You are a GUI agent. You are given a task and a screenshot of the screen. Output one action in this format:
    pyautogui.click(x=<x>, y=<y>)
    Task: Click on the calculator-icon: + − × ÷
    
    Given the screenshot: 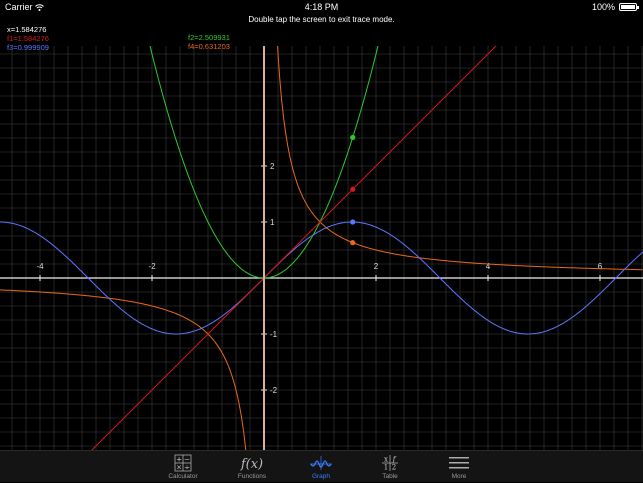 What is the action you would take?
    pyautogui.click(x=183, y=462)
    